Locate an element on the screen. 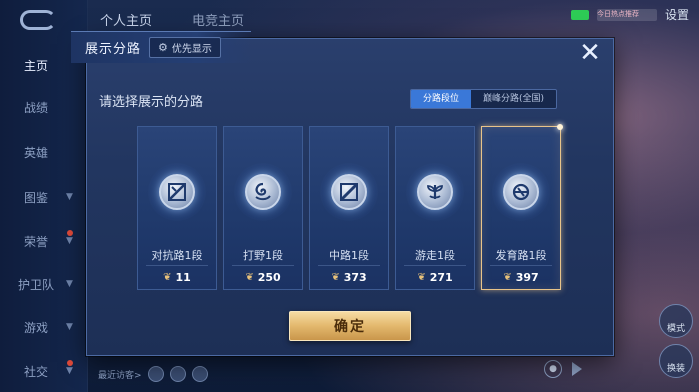 This screenshot has width=699, height=392. recent-visitors: 最近访客> is located at coordinates (153, 374).